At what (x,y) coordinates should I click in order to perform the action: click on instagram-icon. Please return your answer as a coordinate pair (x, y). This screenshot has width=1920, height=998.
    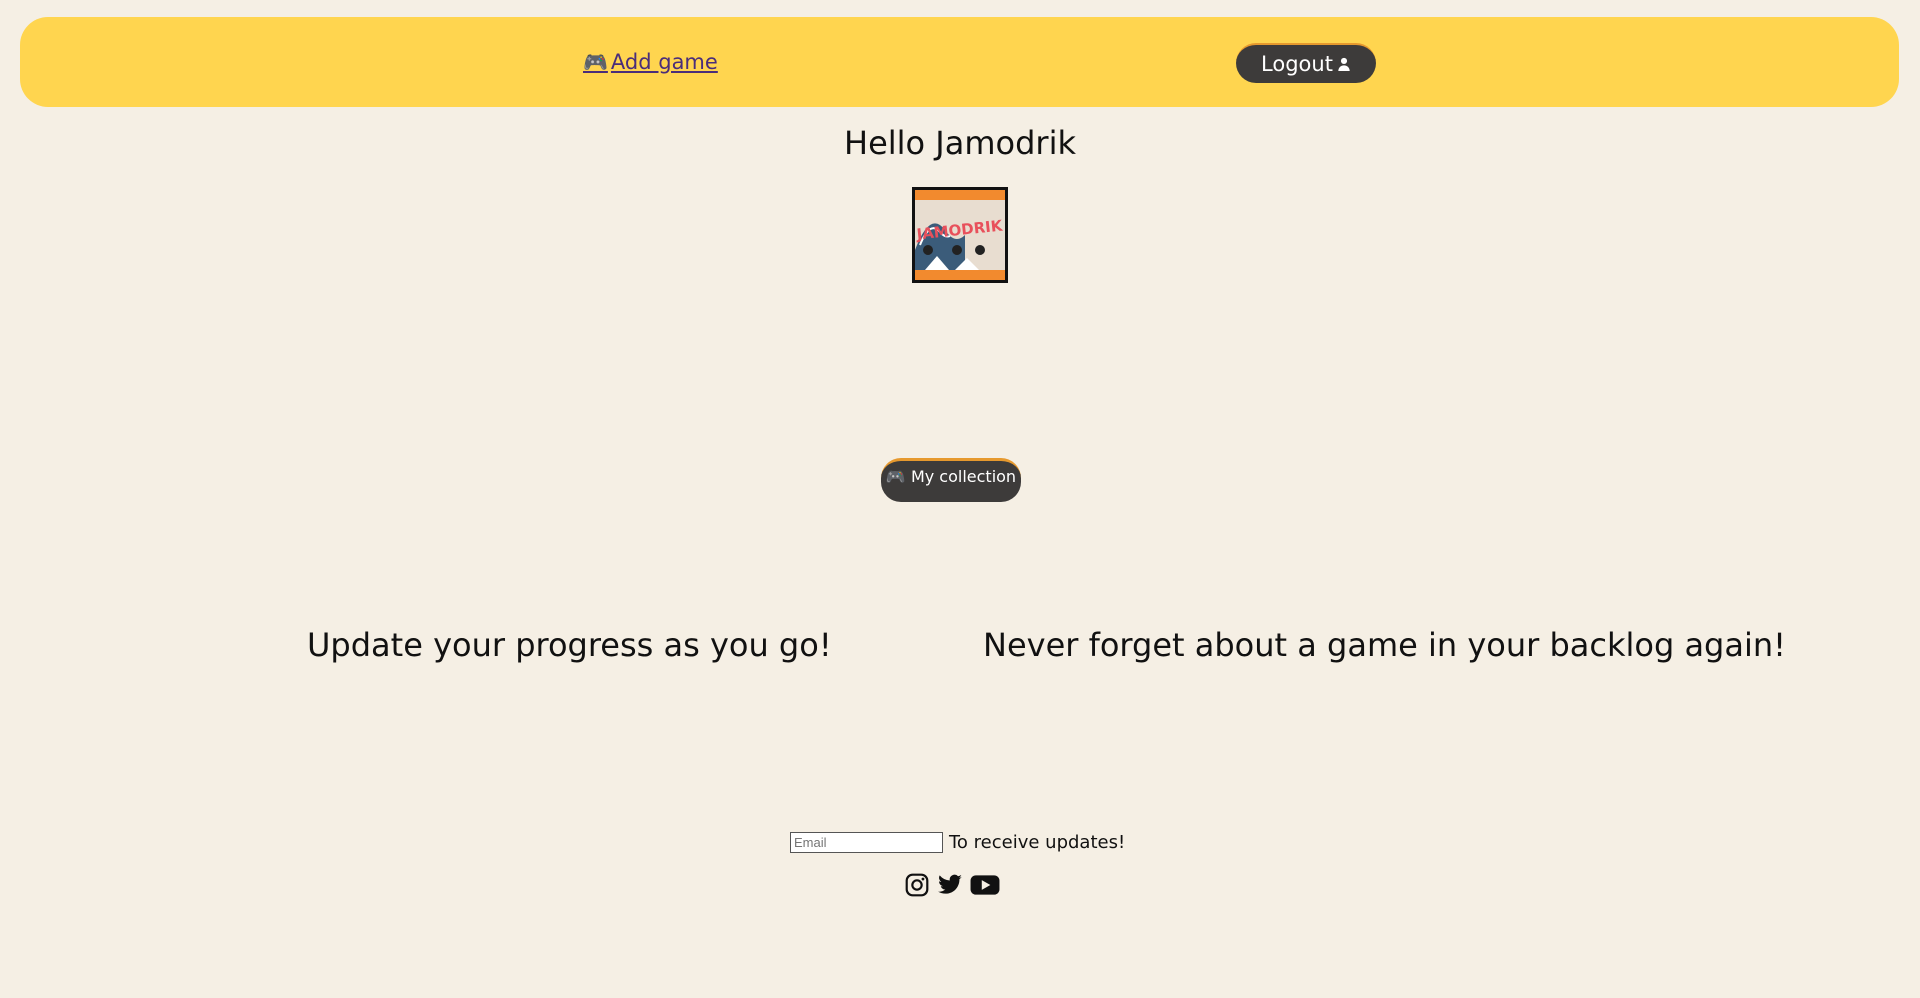
    Looking at the image, I should click on (917, 887).